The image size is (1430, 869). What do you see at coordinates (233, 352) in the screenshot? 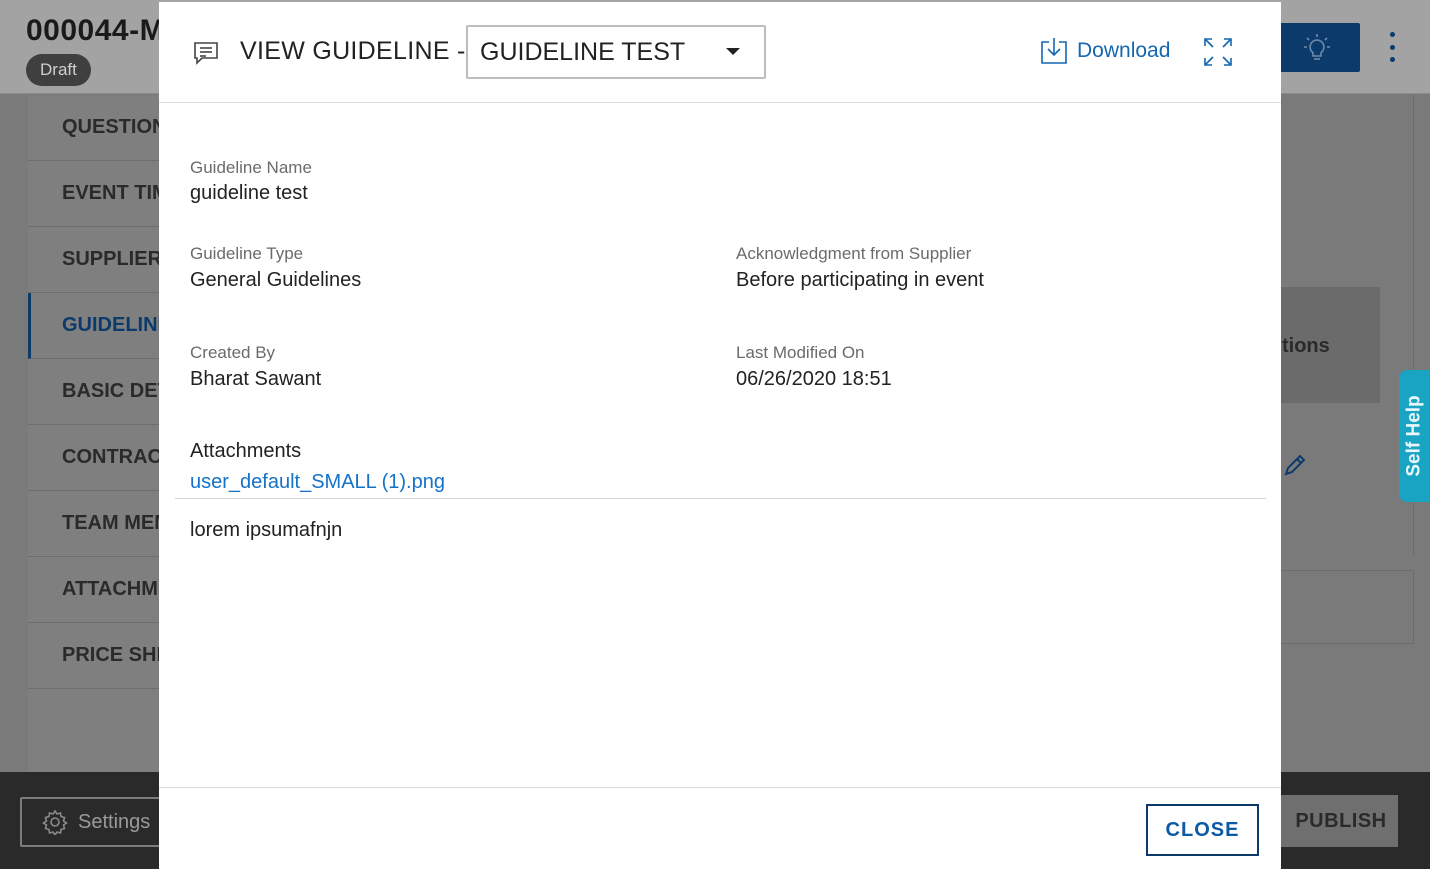
I see `created-by-label: Created By` at bounding box center [233, 352].